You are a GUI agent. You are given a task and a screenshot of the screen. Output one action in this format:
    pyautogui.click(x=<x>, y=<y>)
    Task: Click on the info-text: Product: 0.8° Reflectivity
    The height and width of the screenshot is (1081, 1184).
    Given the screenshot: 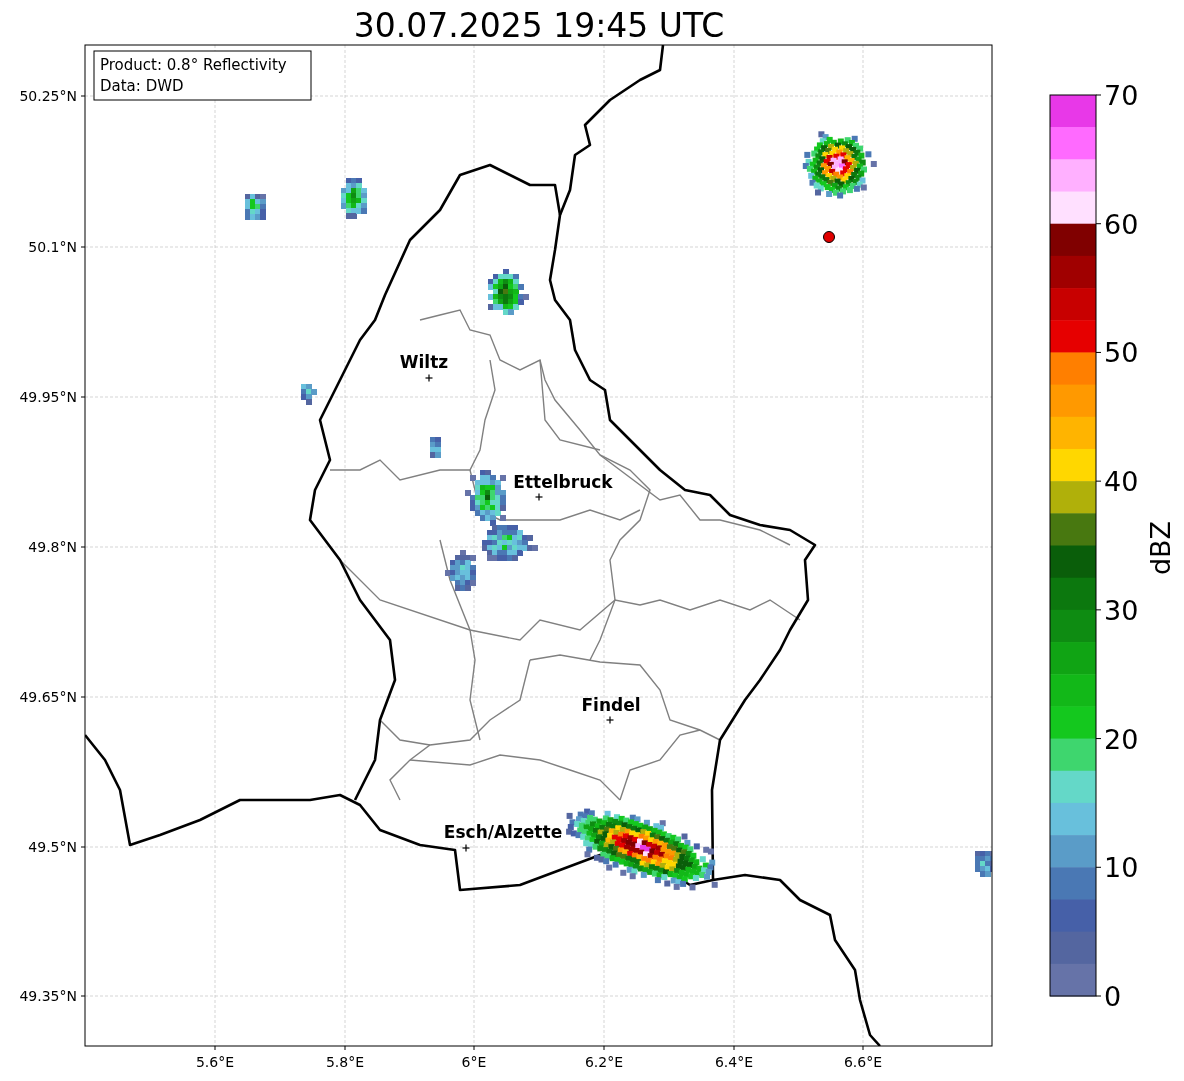 What is the action you would take?
    pyautogui.click(x=193, y=65)
    